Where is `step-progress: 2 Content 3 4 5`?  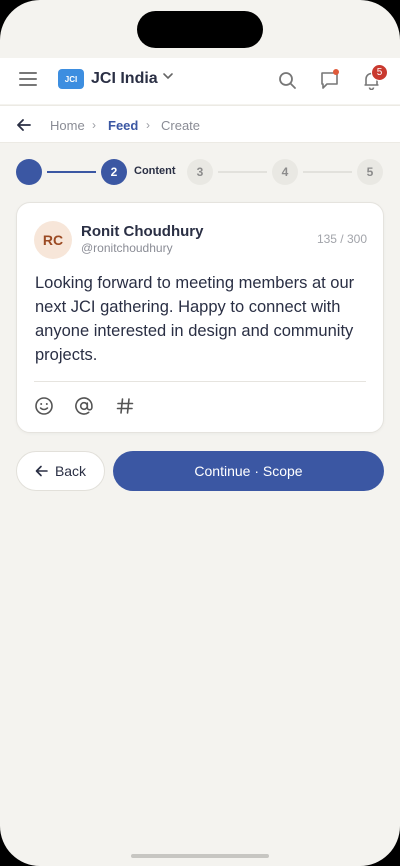
step-progress: 2 Content 3 4 5 is located at coordinates (200, 172).